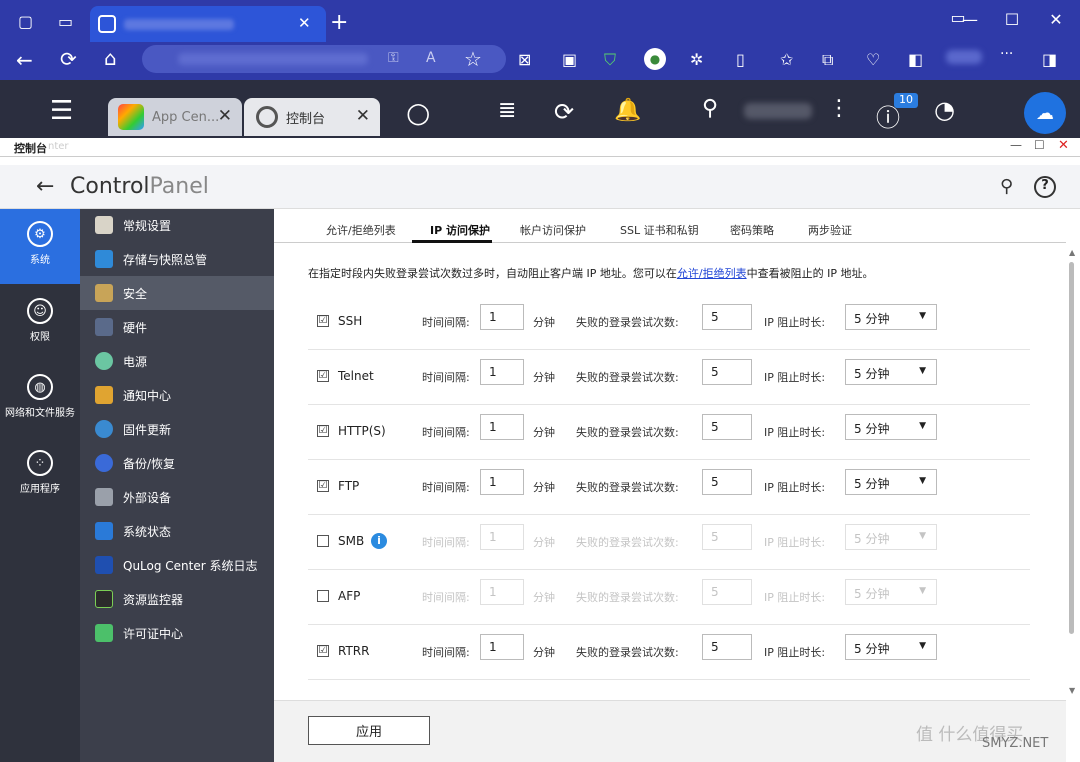  Describe the element at coordinates (1063, 145) in the screenshot. I see `window-close-button: ✕` at that location.